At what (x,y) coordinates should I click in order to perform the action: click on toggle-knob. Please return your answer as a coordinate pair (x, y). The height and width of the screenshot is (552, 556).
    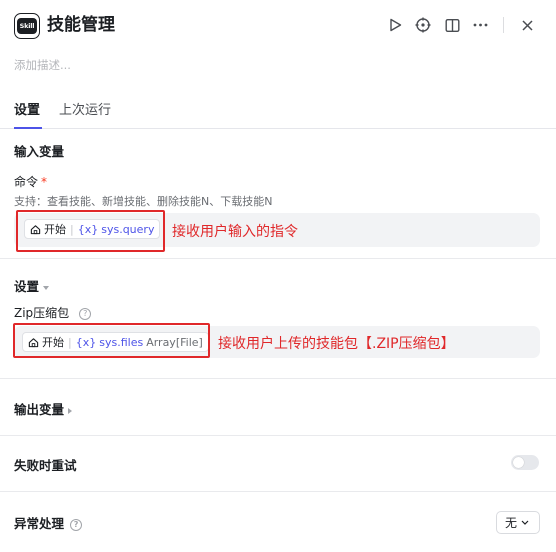
    Looking at the image, I should click on (518, 462).